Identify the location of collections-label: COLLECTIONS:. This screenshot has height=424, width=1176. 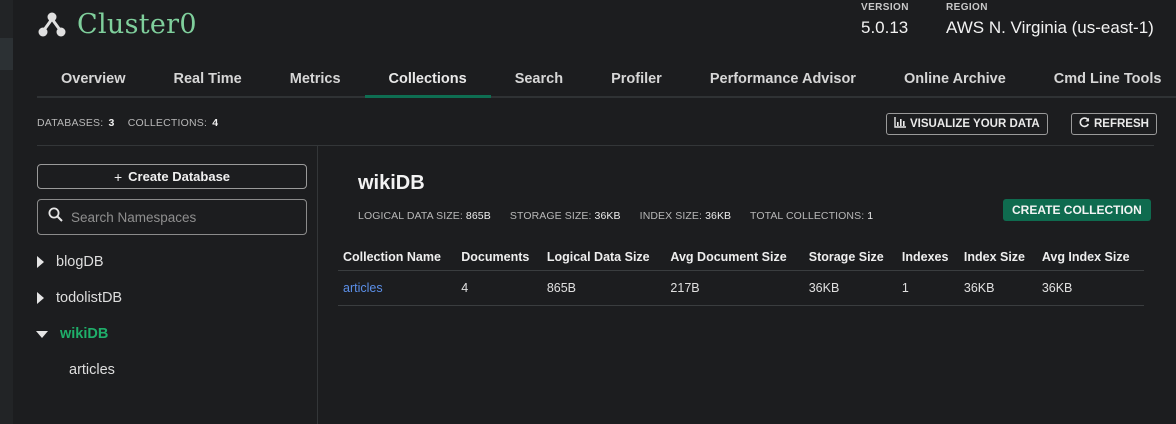
(167, 123).